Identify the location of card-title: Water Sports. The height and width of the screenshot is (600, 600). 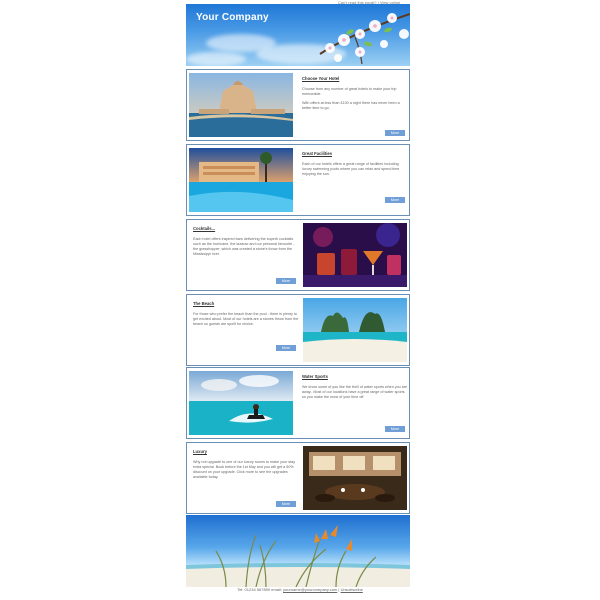
(315, 376).